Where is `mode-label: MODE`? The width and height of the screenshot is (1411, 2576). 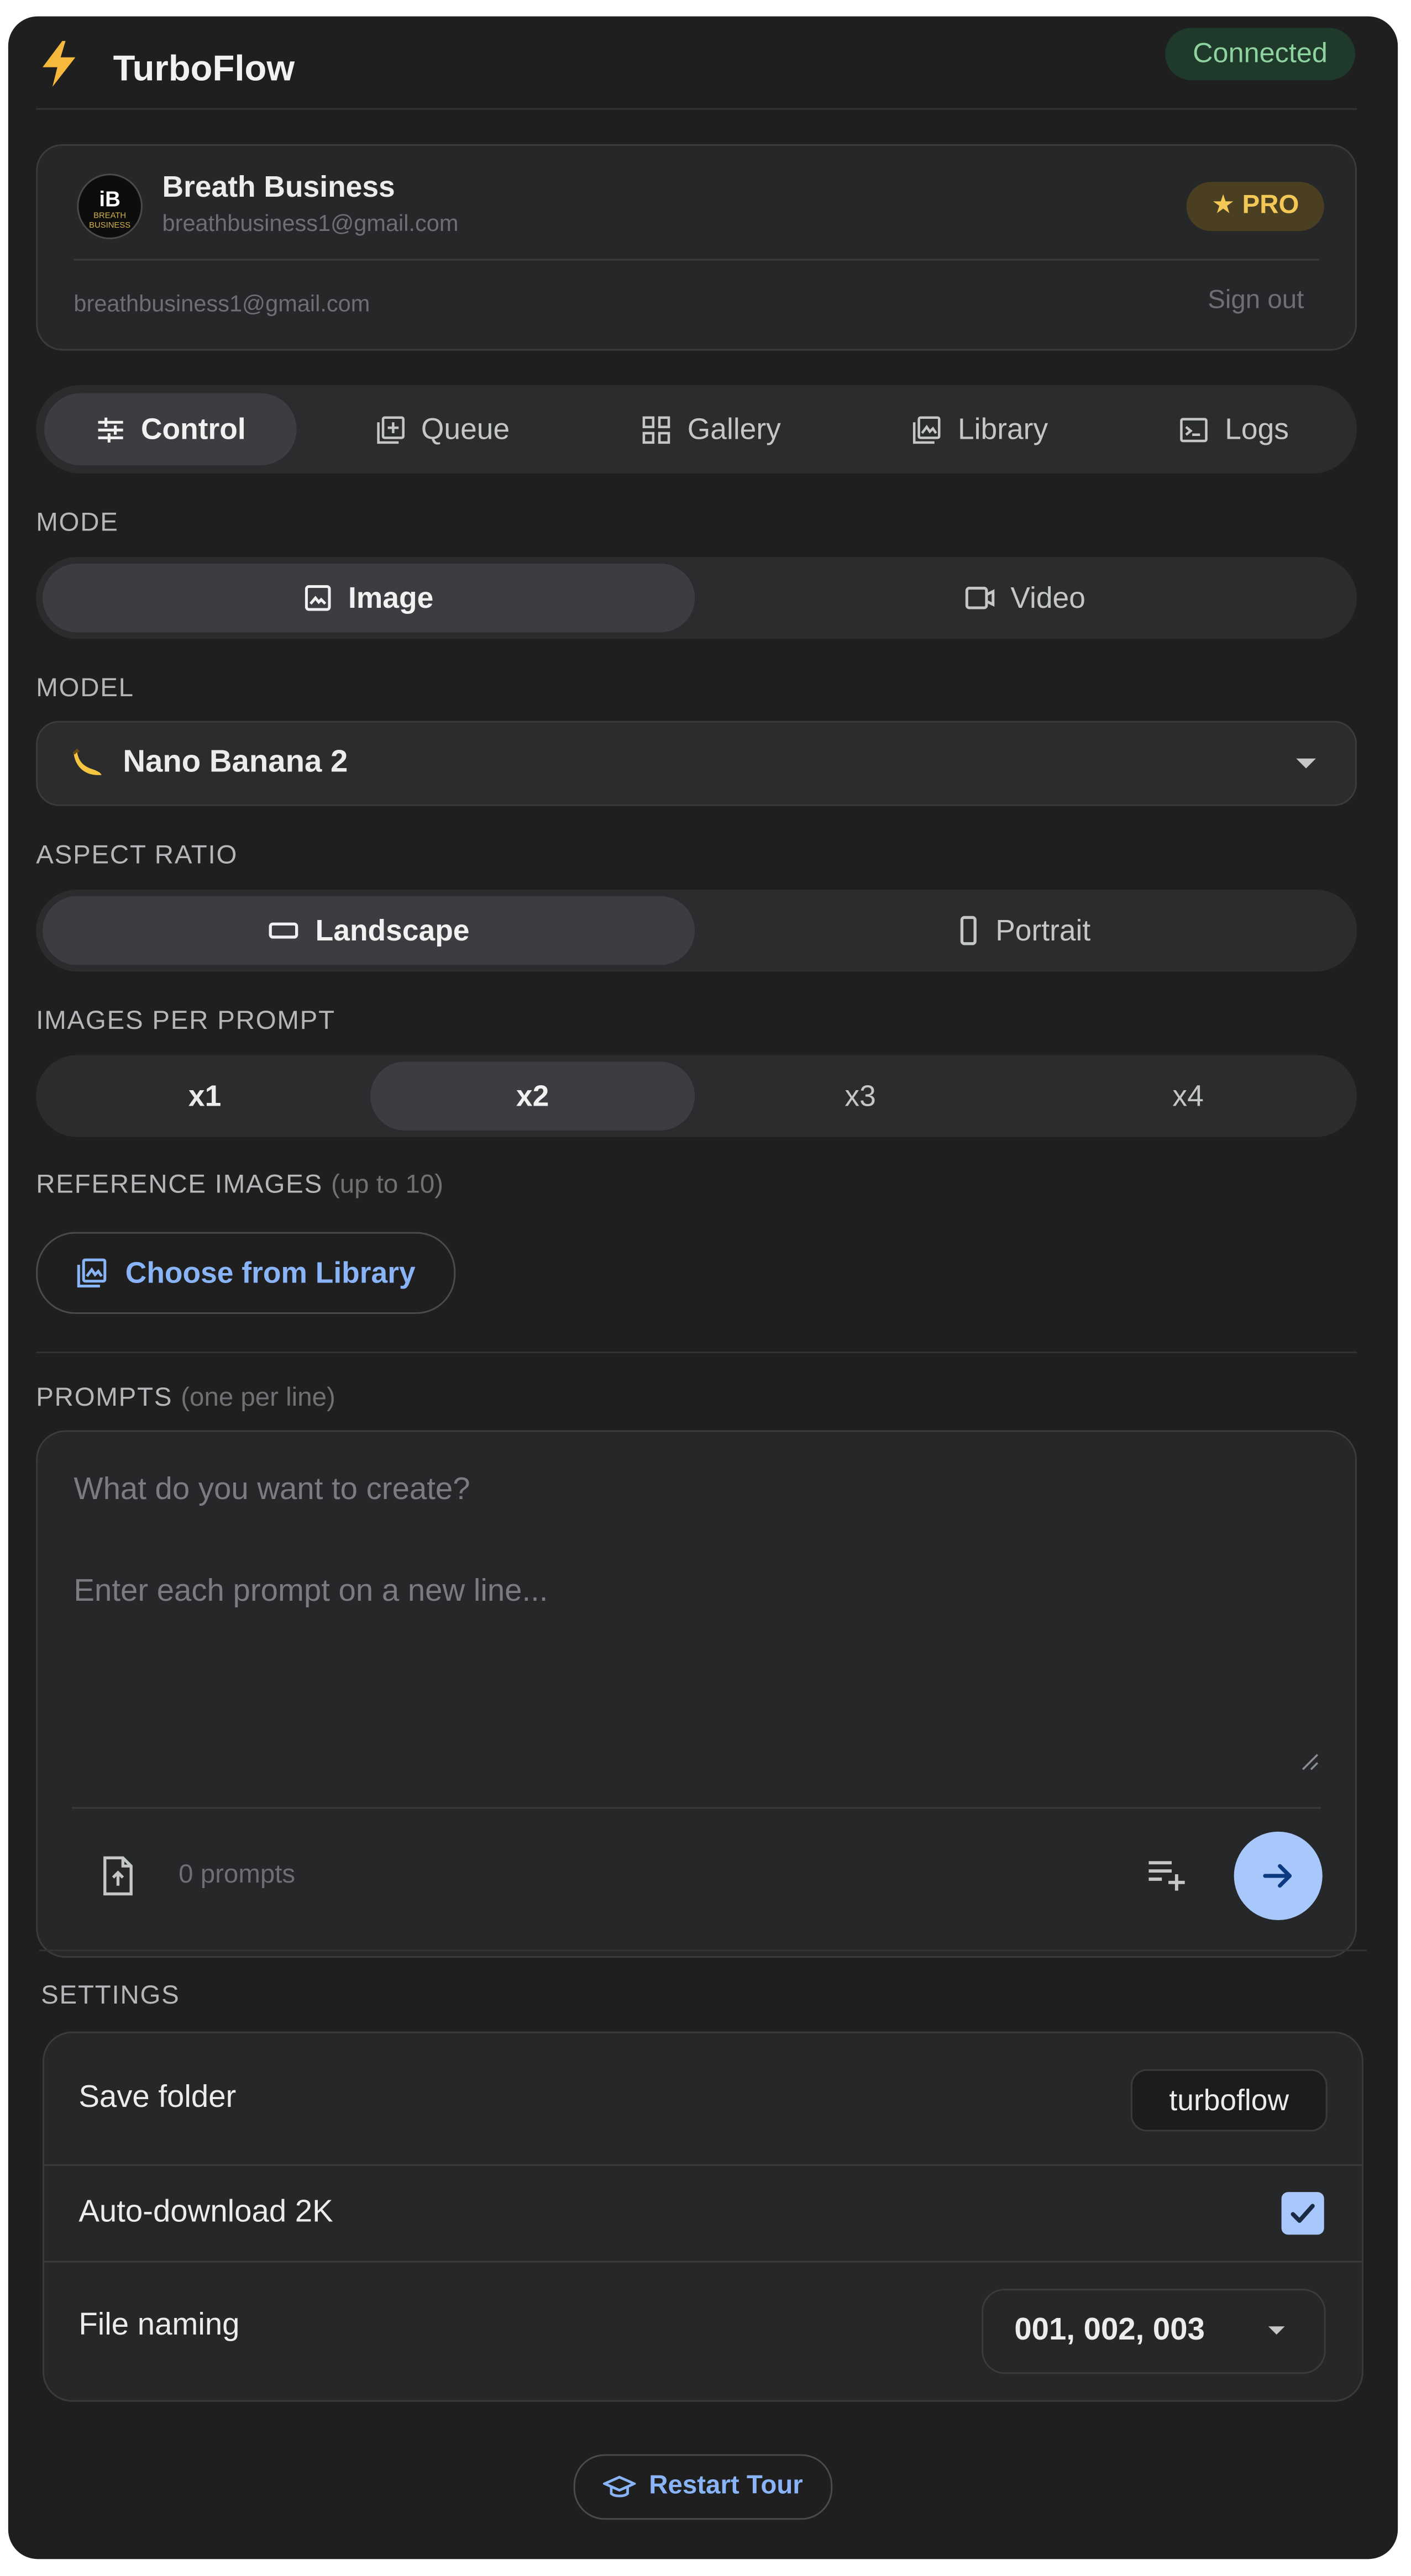 mode-label: MODE is located at coordinates (77, 523).